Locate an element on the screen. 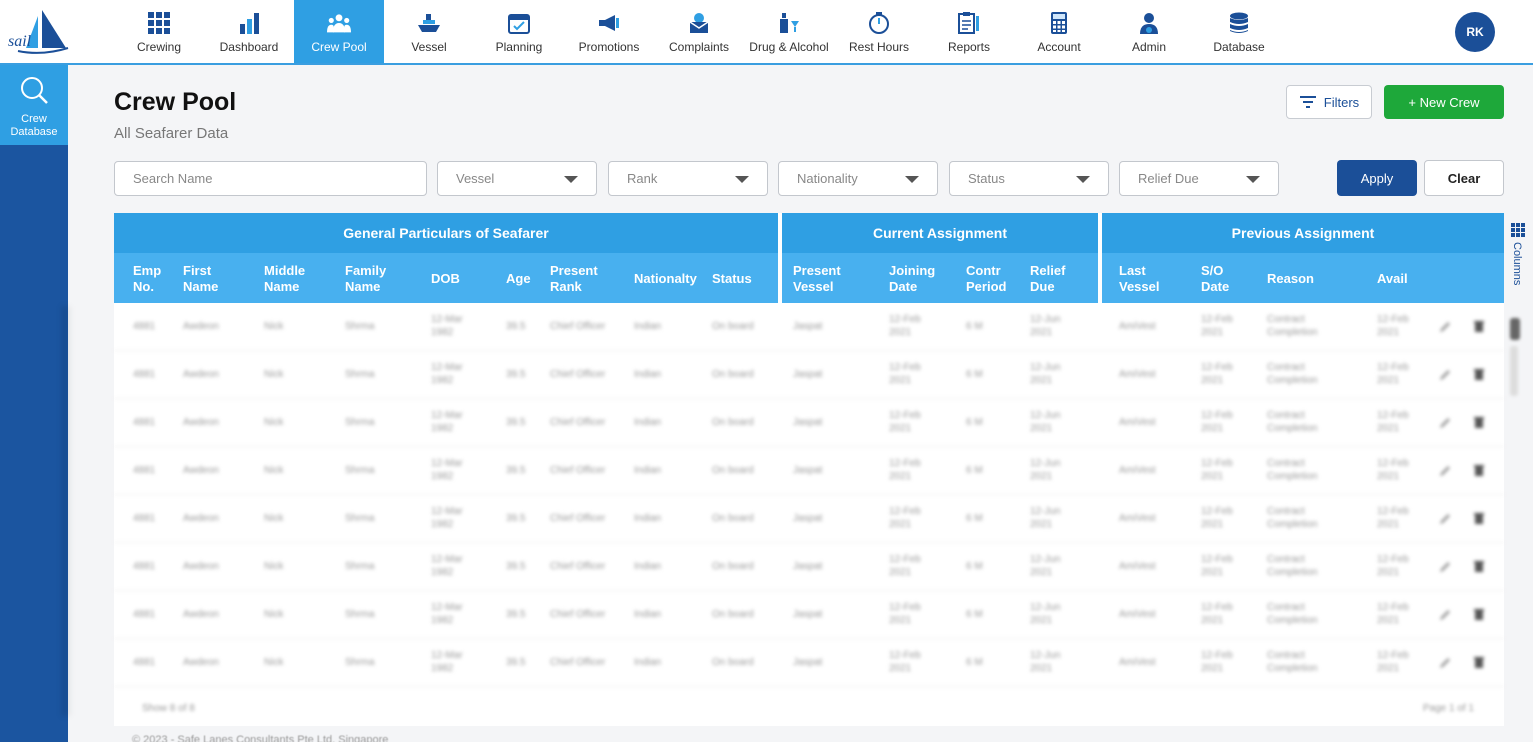 Image resolution: width=1533 pixels, height=742 pixels. table-cell: 4881 is located at coordinates (144, 566).